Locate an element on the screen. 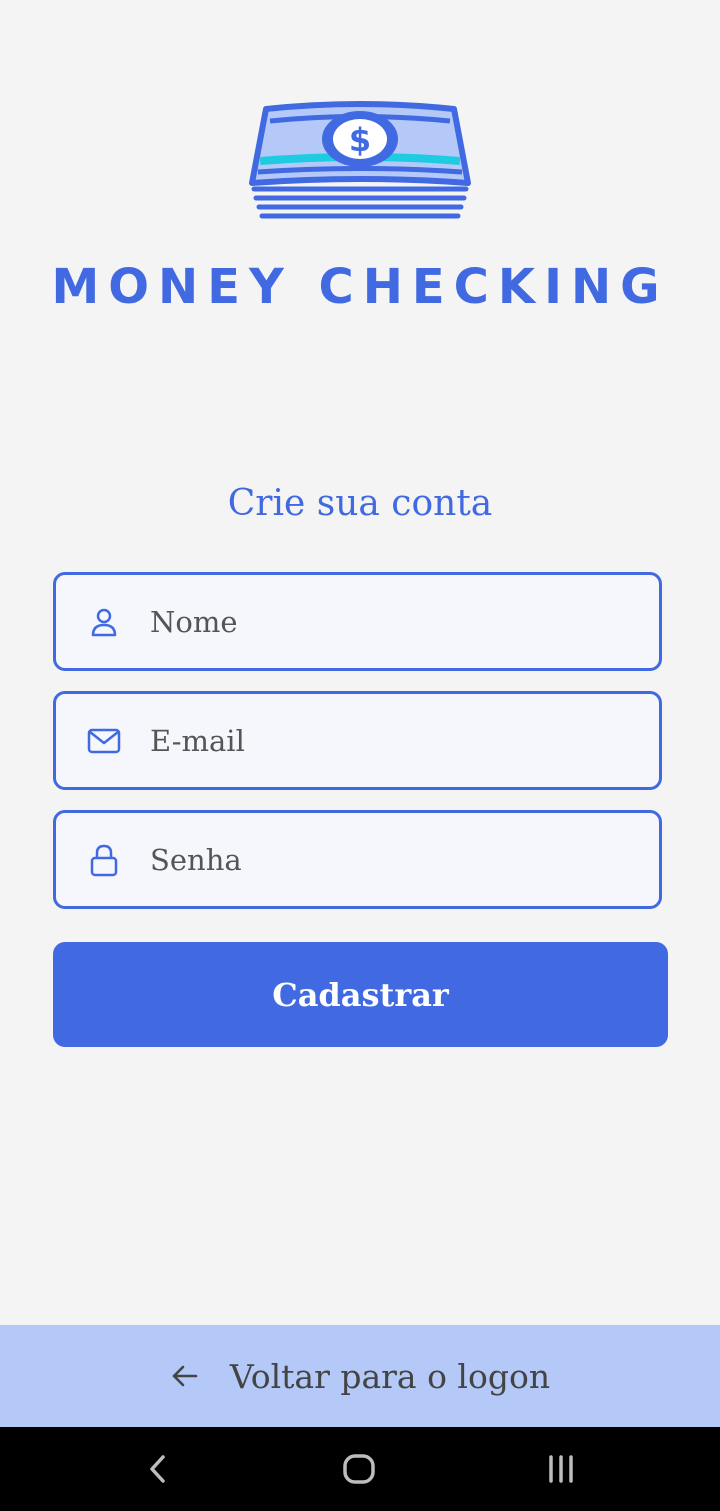 This screenshot has height=1511, width=720. back-to-logon-link: Voltar para o logon is located at coordinates (360, 1376).